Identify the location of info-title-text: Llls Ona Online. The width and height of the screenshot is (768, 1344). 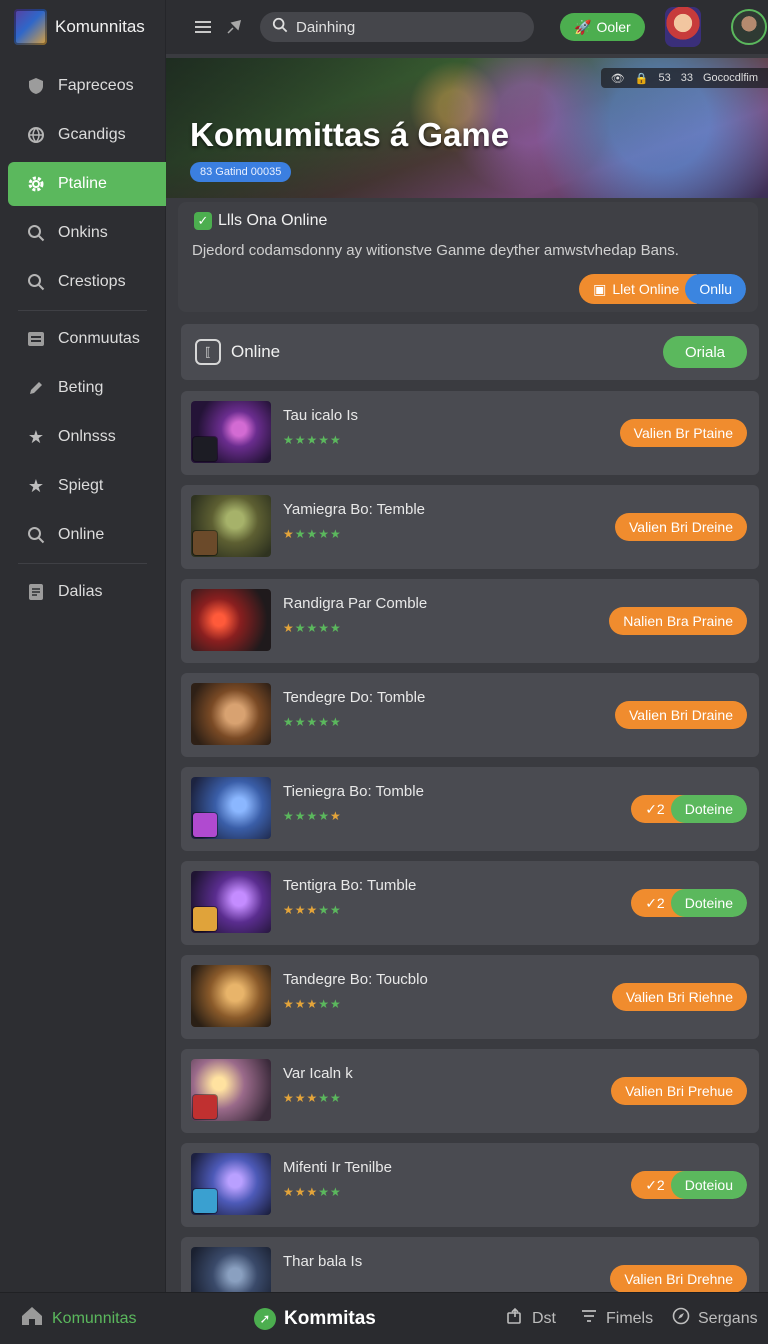
(273, 220).